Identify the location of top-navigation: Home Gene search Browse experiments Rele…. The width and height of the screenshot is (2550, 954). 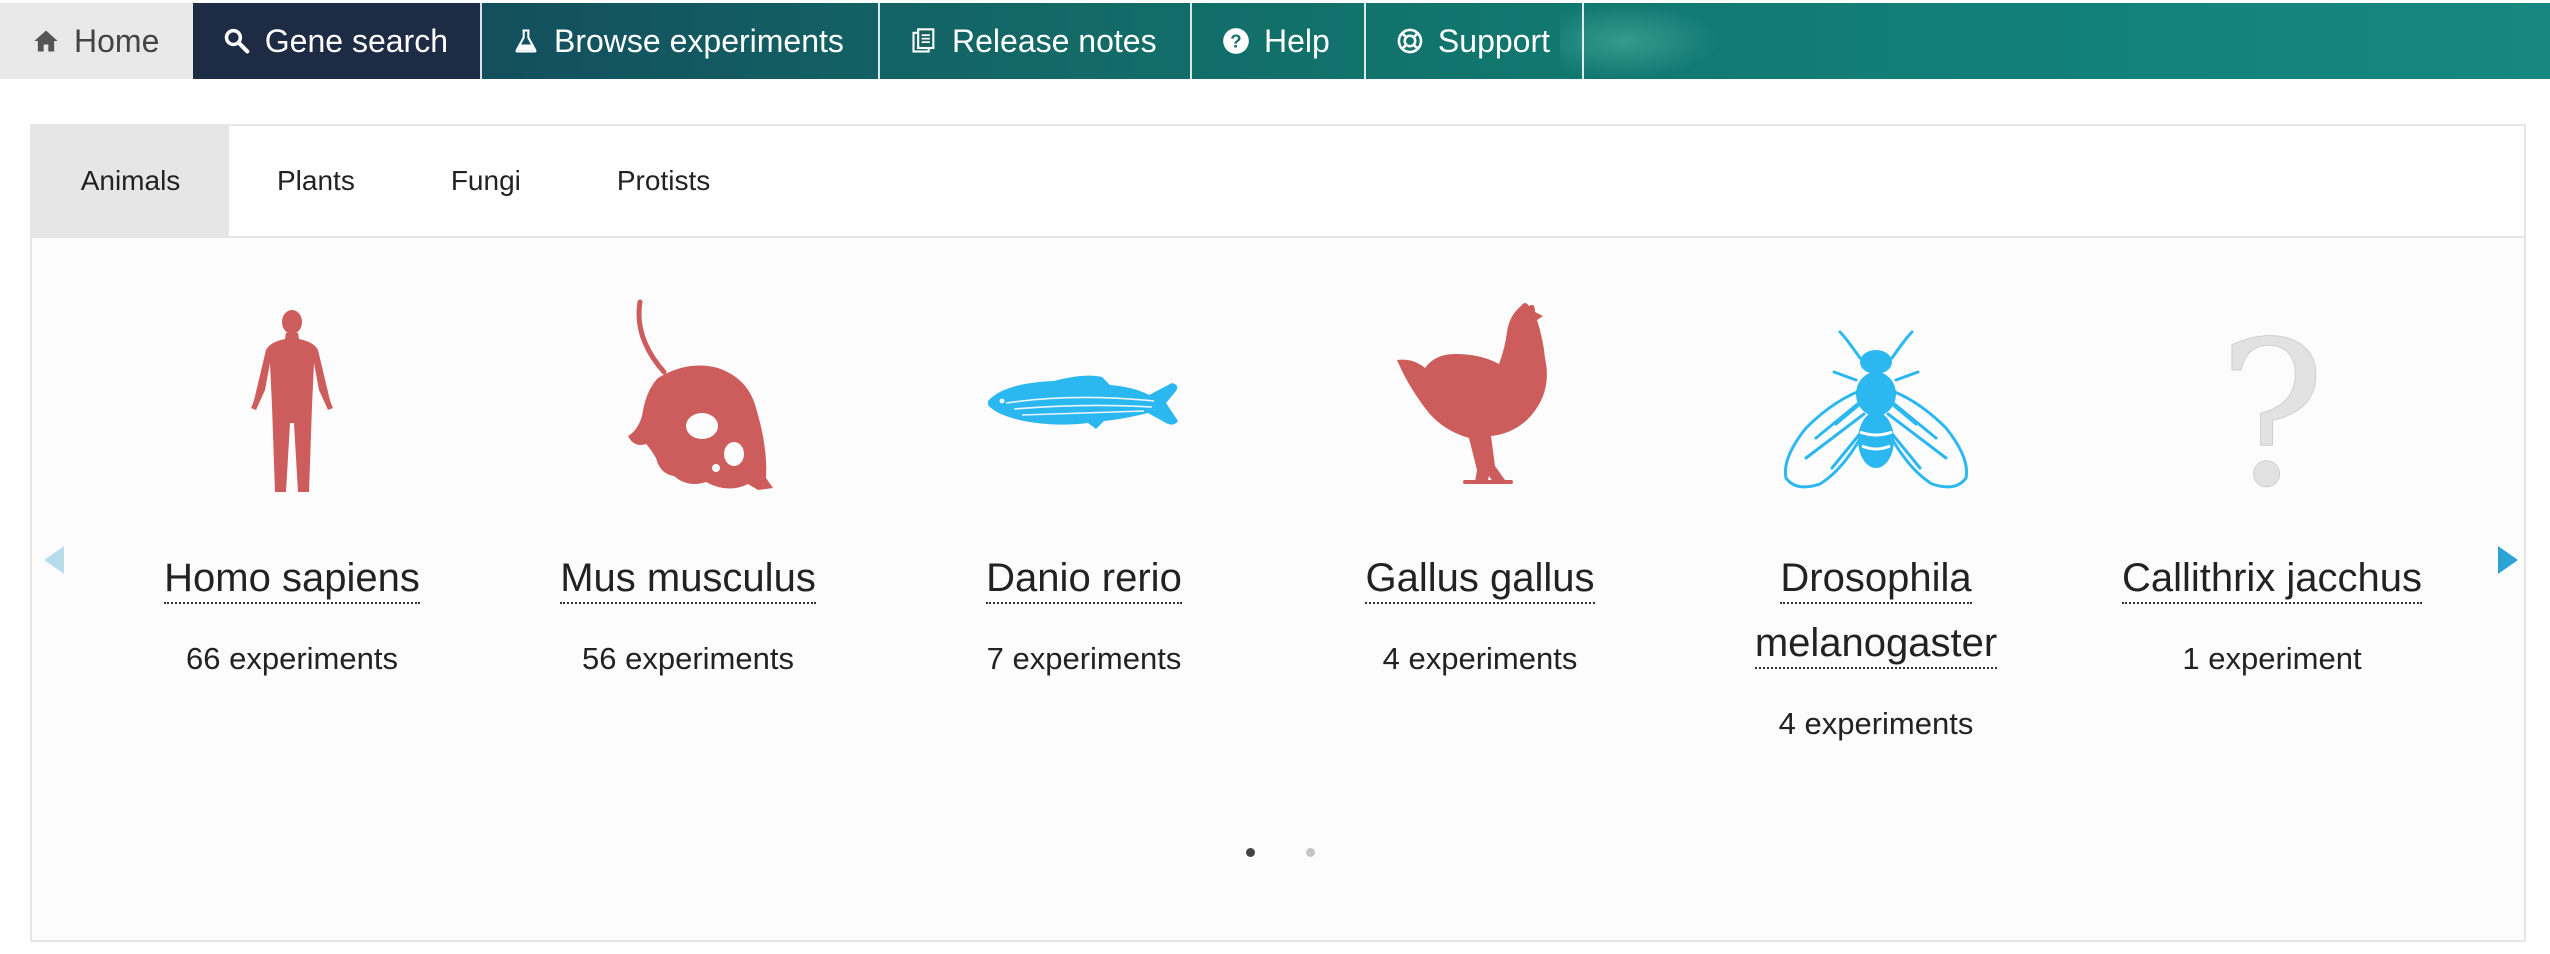
(1275, 41).